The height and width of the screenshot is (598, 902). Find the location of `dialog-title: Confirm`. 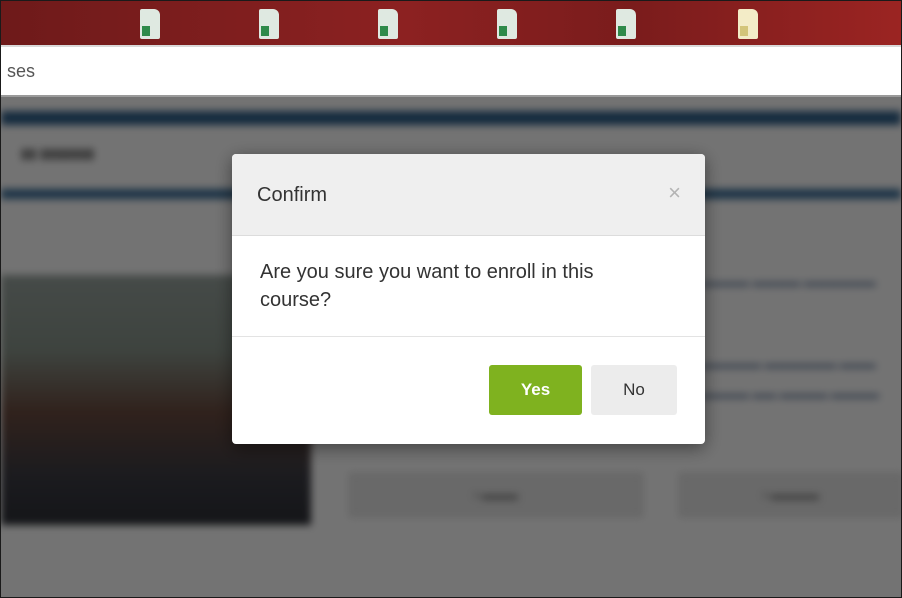

dialog-title: Confirm is located at coordinates (292, 195).